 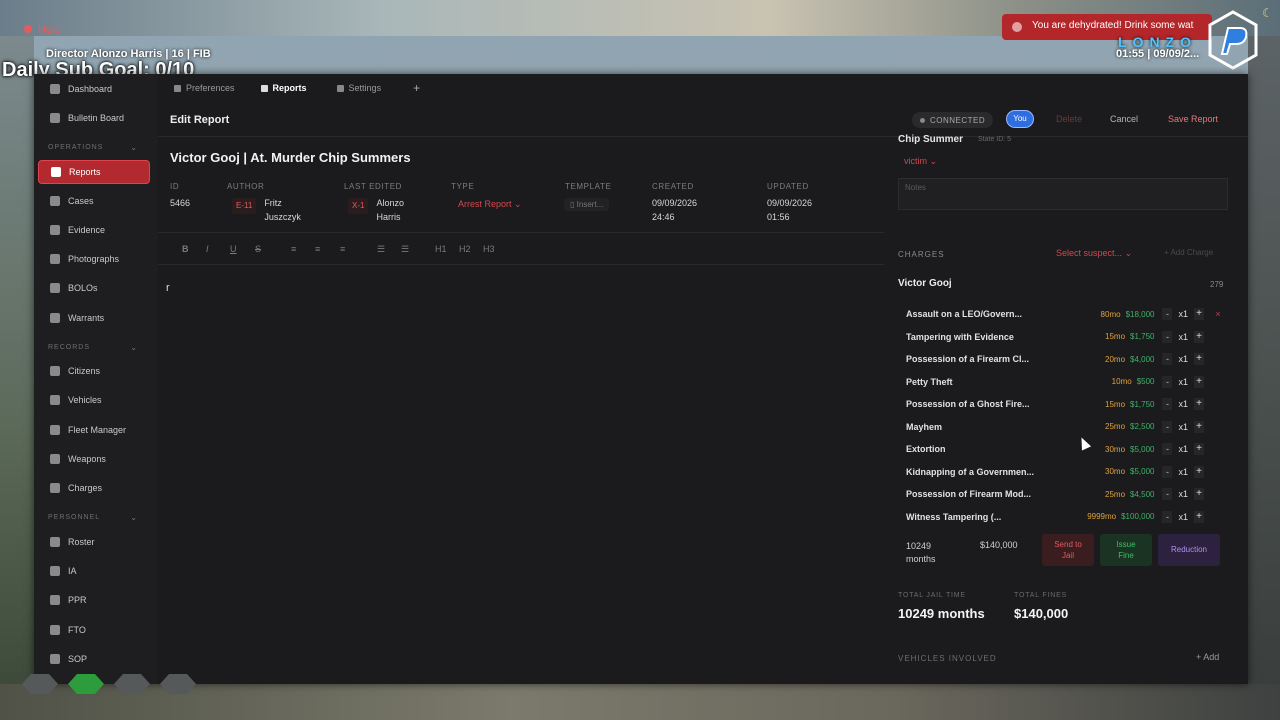 What do you see at coordinates (207, 249) in the screenshot?
I see `italic-button: I` at bounding box center [207, 249].